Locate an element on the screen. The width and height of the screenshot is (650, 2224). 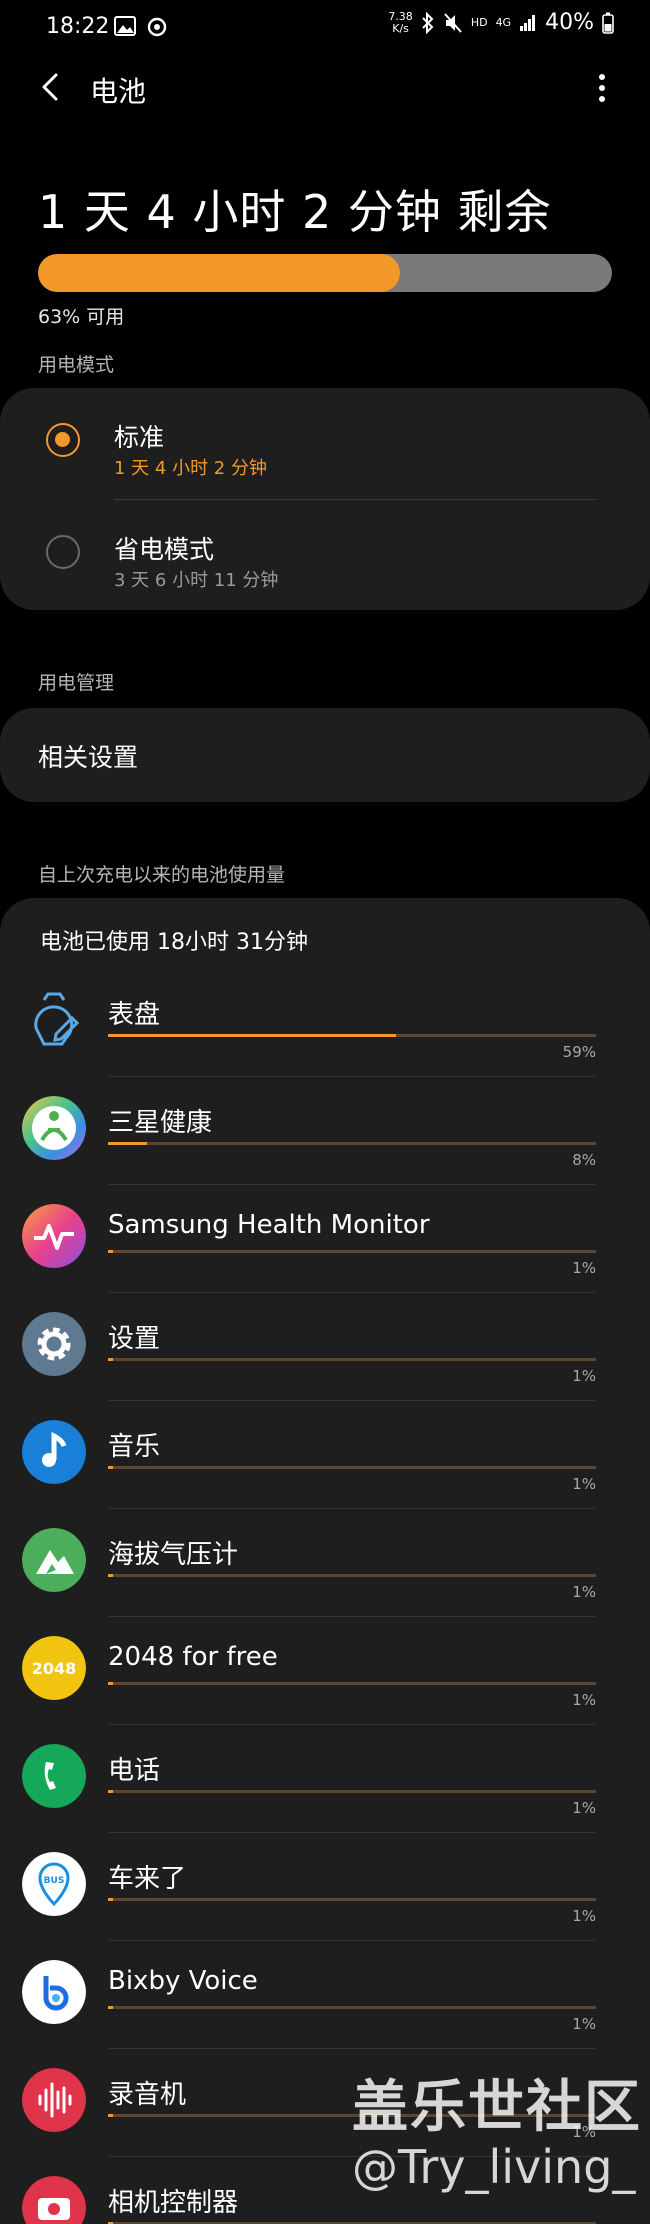
app-usage-percent: 8% is located at coordinates (584, 1160).